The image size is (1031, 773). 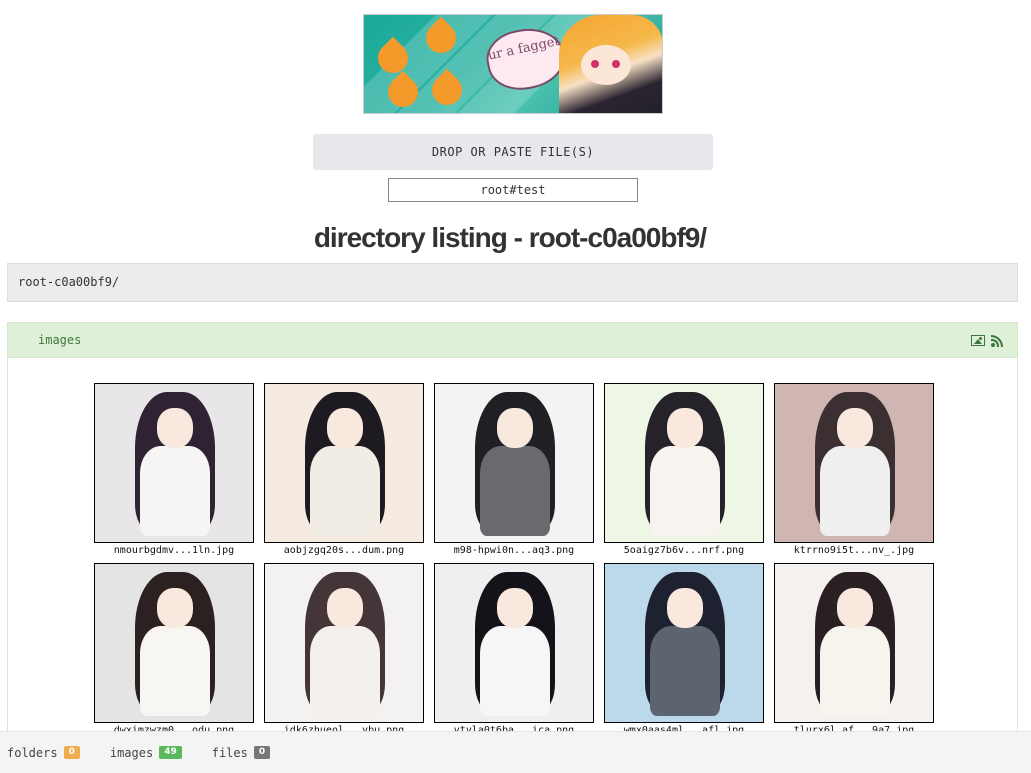 I want to click on image-thumbnail: ktrrno9i5t...nv_.jpg, so click(x=854, y=473).